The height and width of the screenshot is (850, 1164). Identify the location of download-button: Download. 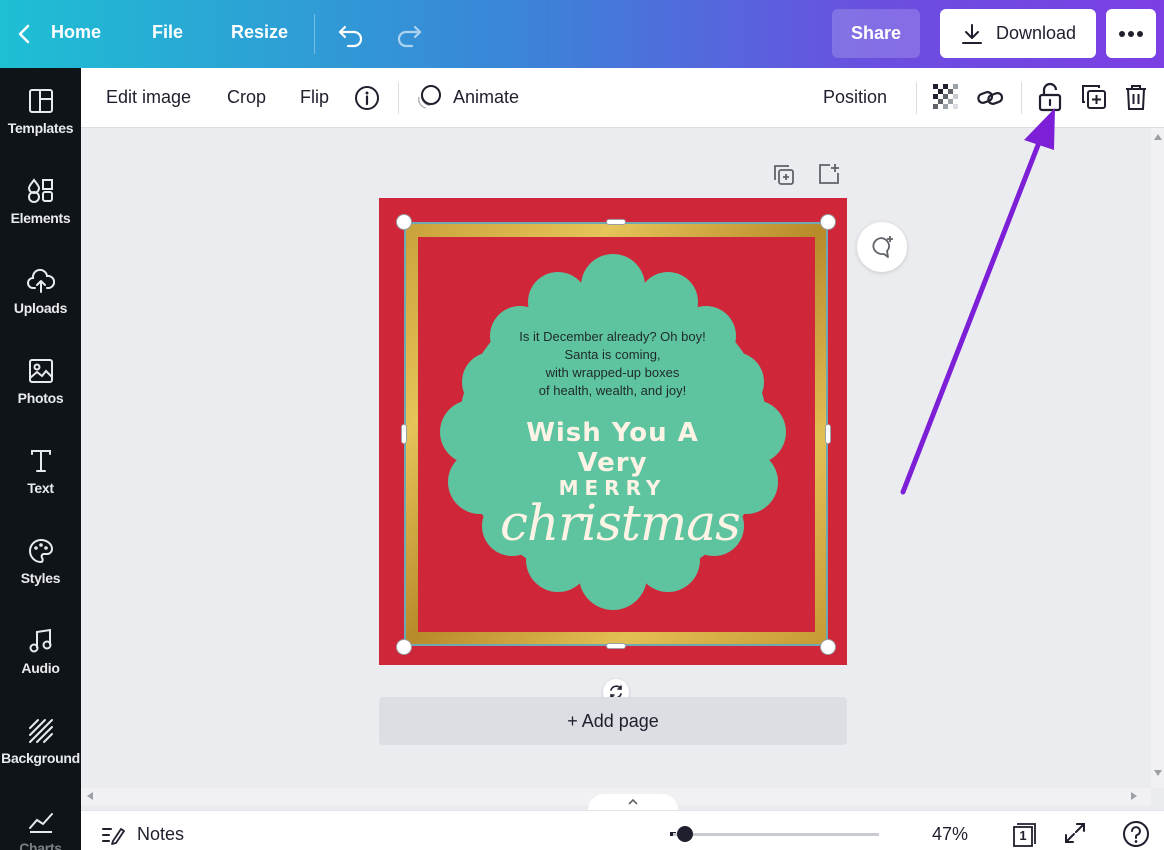
(1018, 33).